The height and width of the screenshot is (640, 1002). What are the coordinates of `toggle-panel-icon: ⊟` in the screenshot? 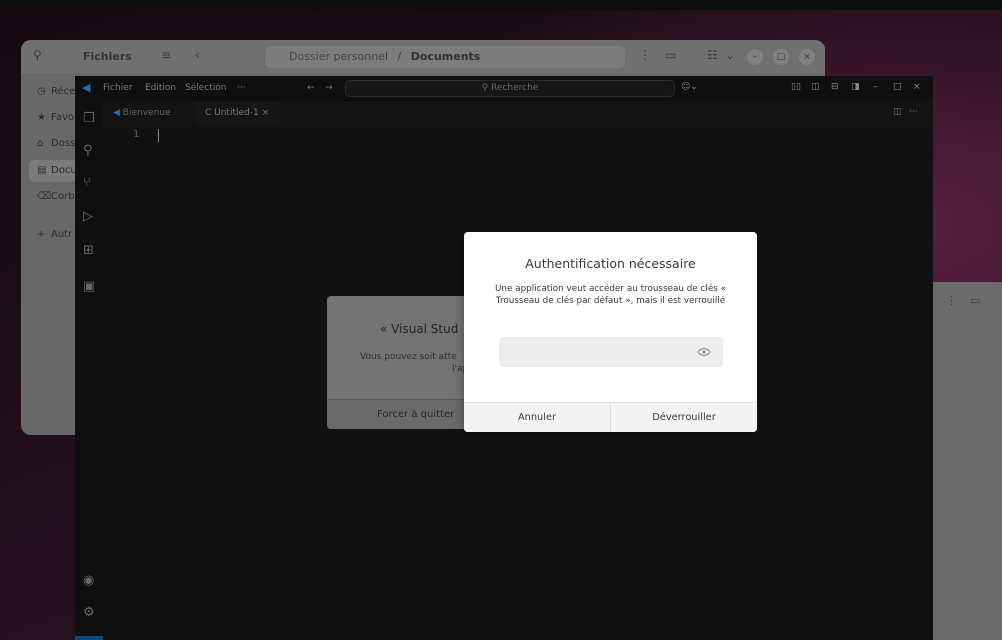 It's located at (835, 87).